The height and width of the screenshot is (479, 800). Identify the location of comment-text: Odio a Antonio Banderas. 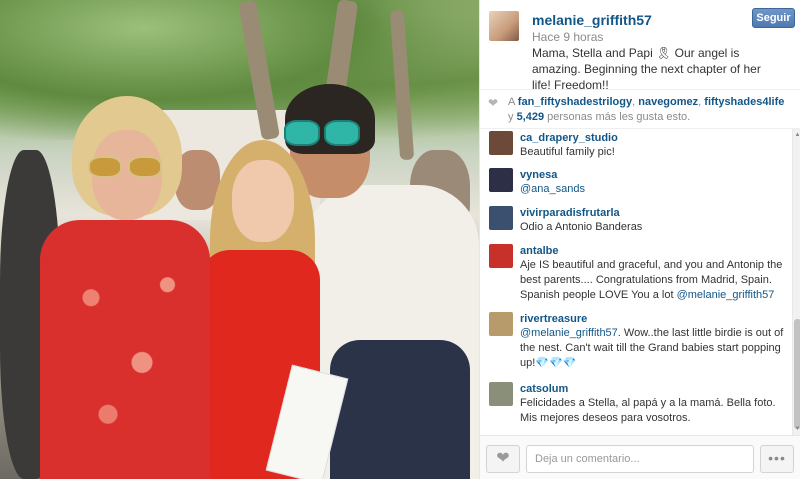
(581, 227).